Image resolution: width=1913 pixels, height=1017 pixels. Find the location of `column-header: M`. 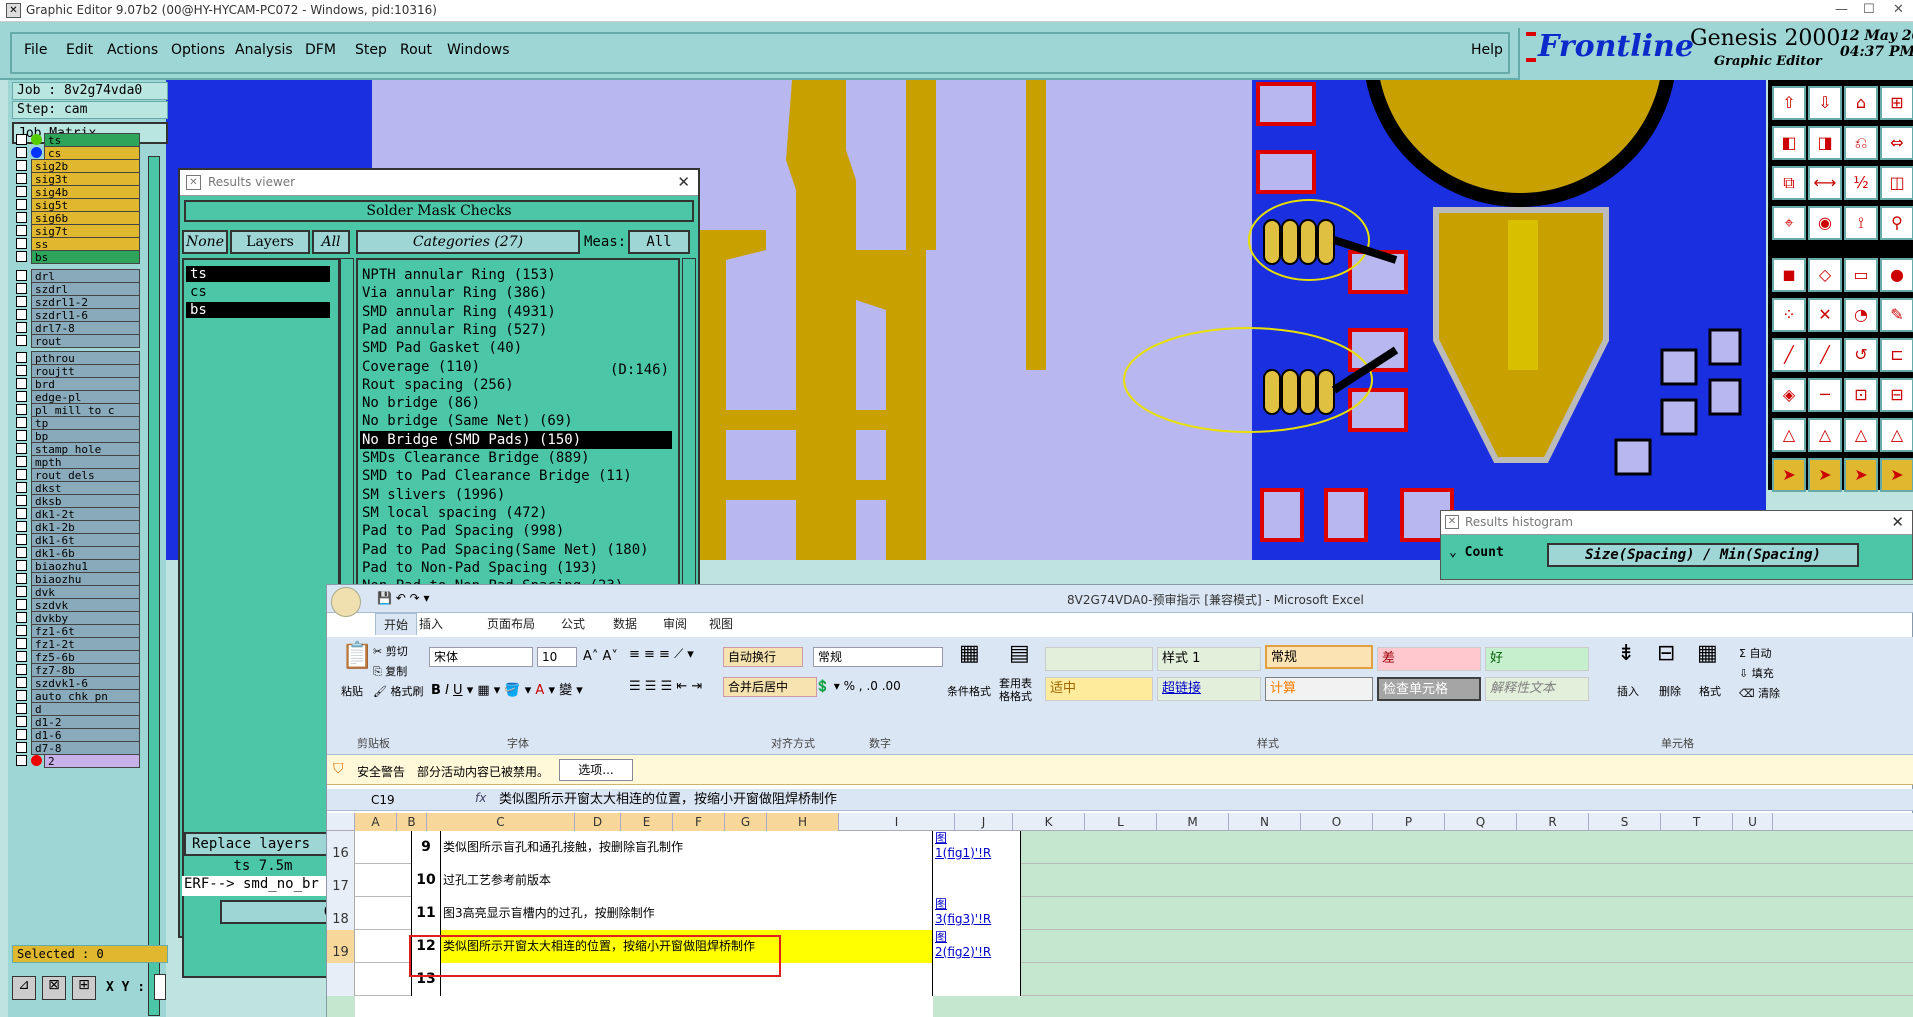

column-header: M is located at coordinates (1193, 822).